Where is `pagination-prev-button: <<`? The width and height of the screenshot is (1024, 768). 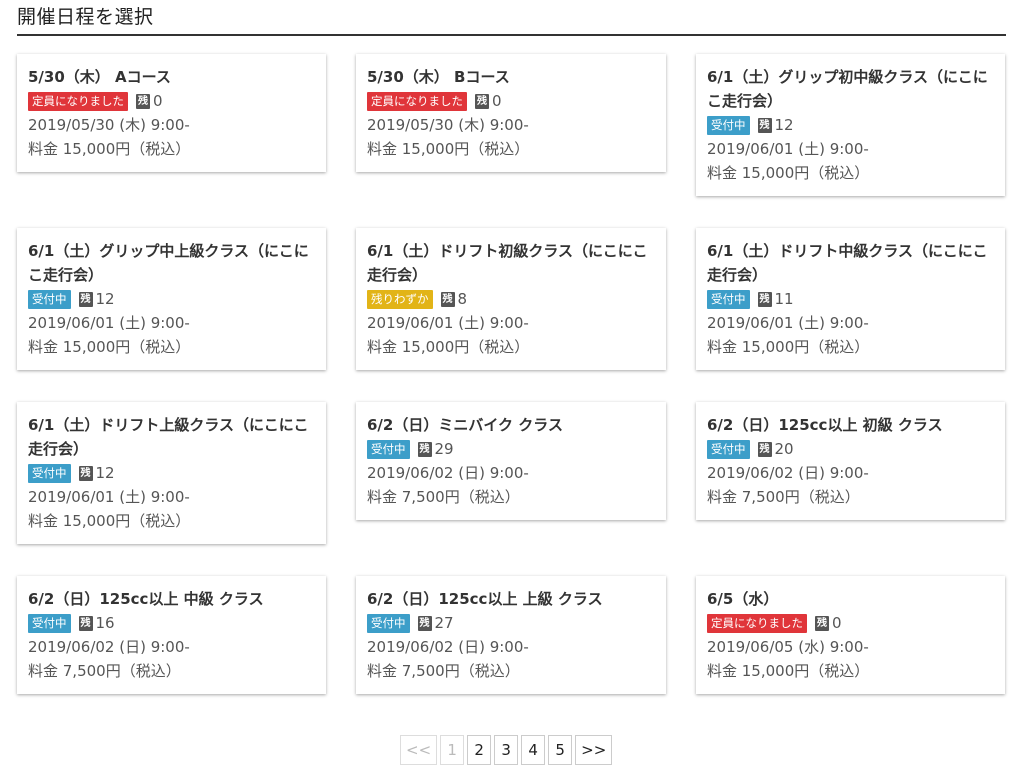
pagination-prev-button: << is located at coordinates (419, 750).